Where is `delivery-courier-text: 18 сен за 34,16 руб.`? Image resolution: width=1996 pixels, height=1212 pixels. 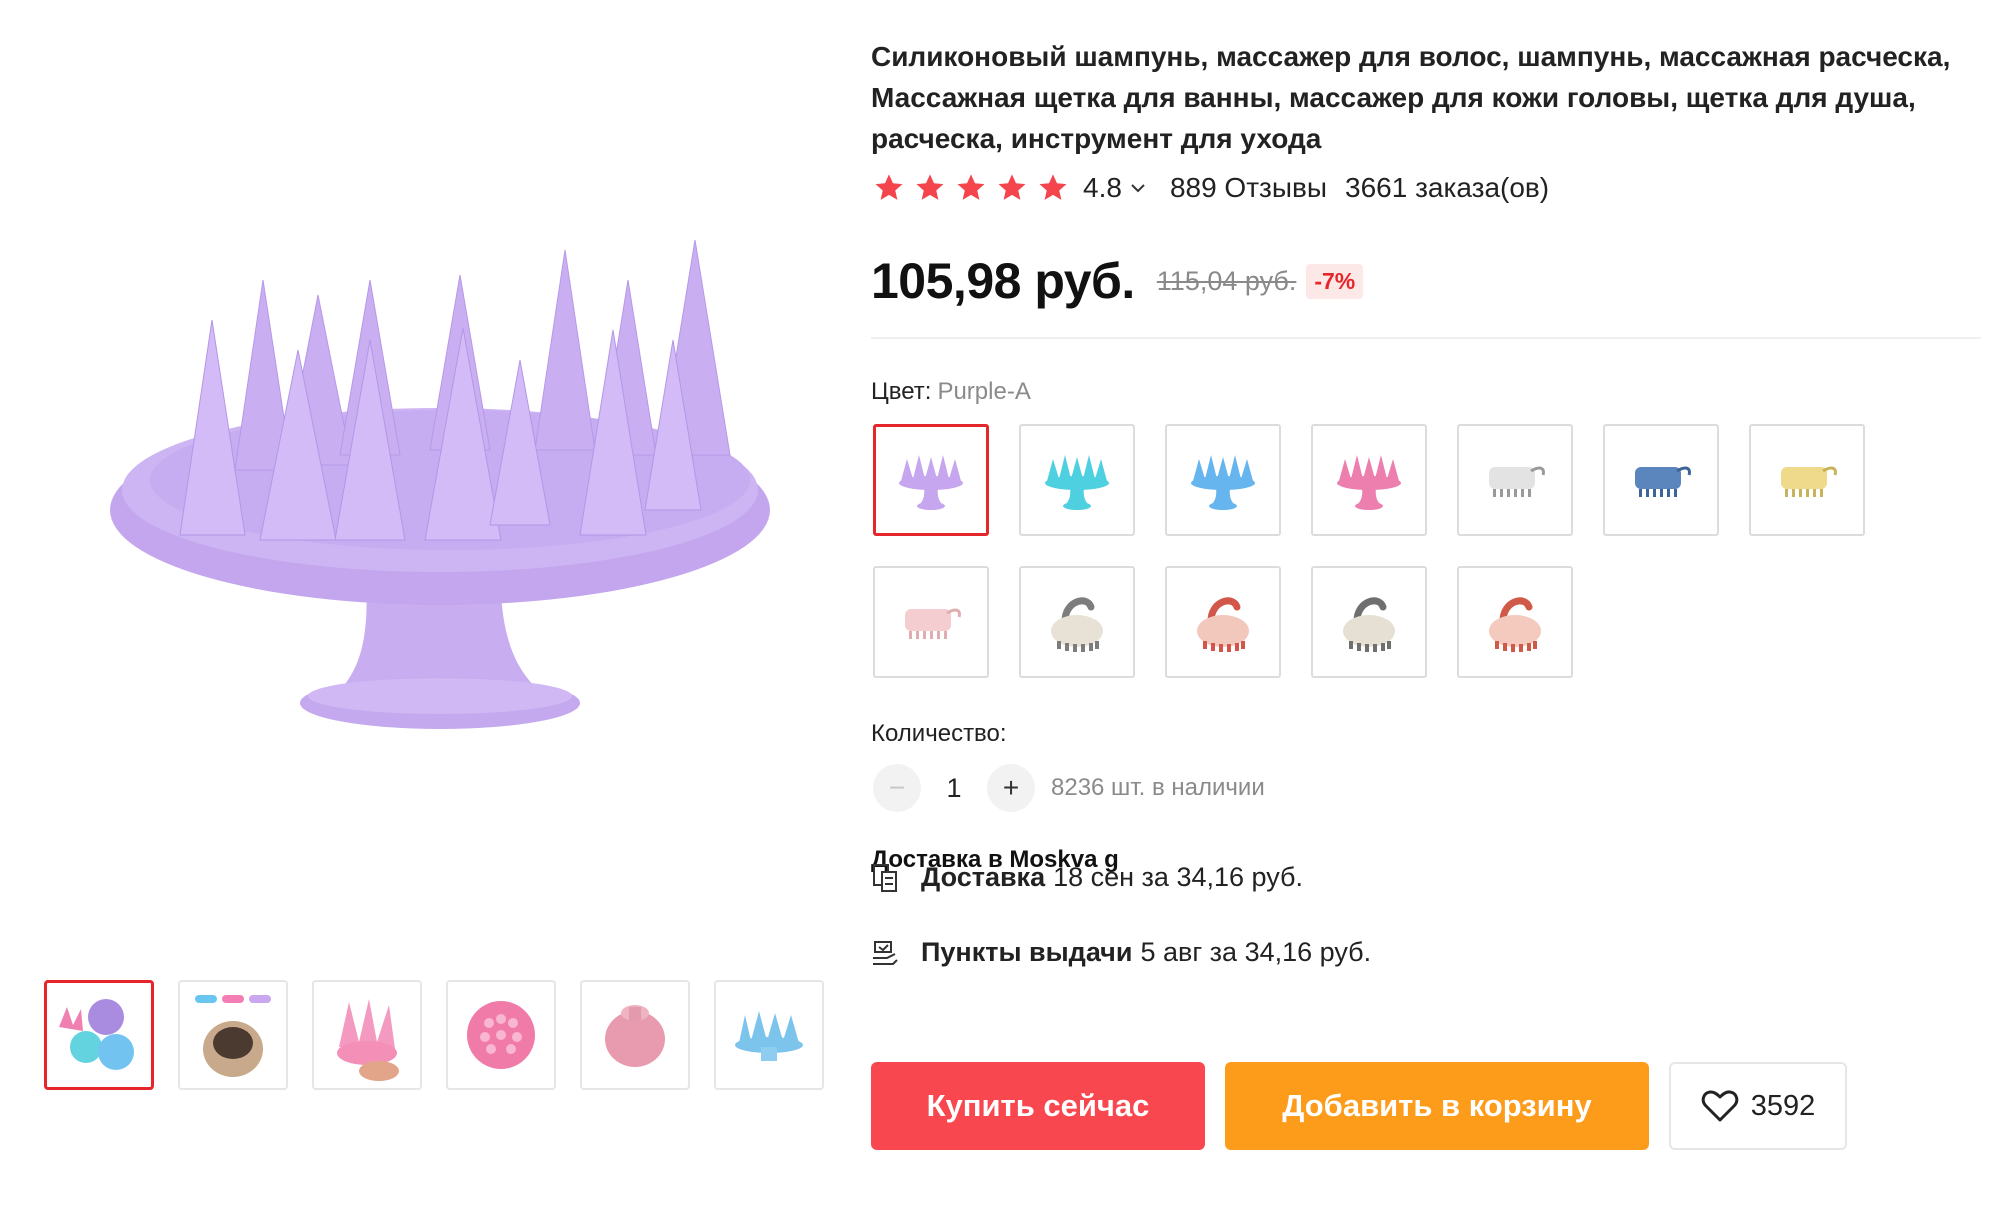 delivery-courier-text: 18 сен за 34,16 руб. is located at coordinates (1178, 877).